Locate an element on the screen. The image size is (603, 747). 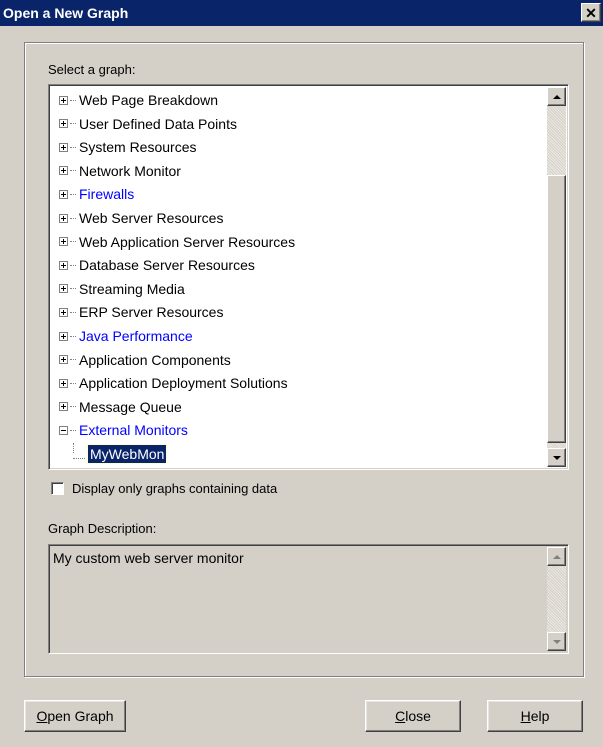
tree-item: Web Server Resources is located at coordinates (141, 218).